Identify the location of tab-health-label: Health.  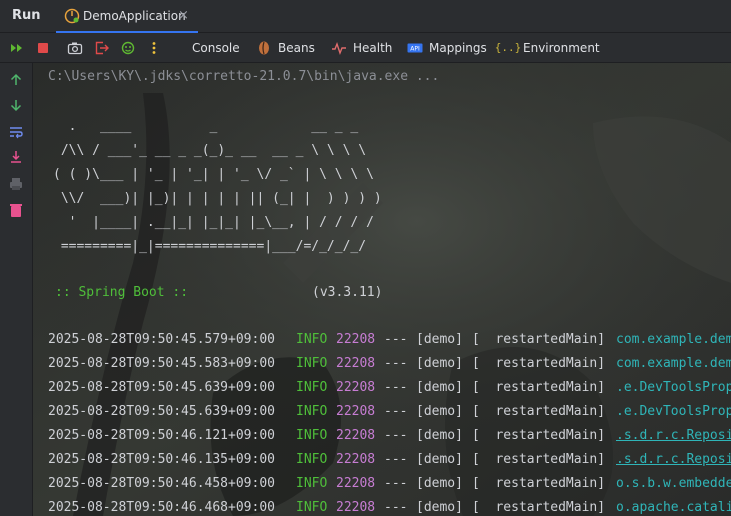
(373, 47).